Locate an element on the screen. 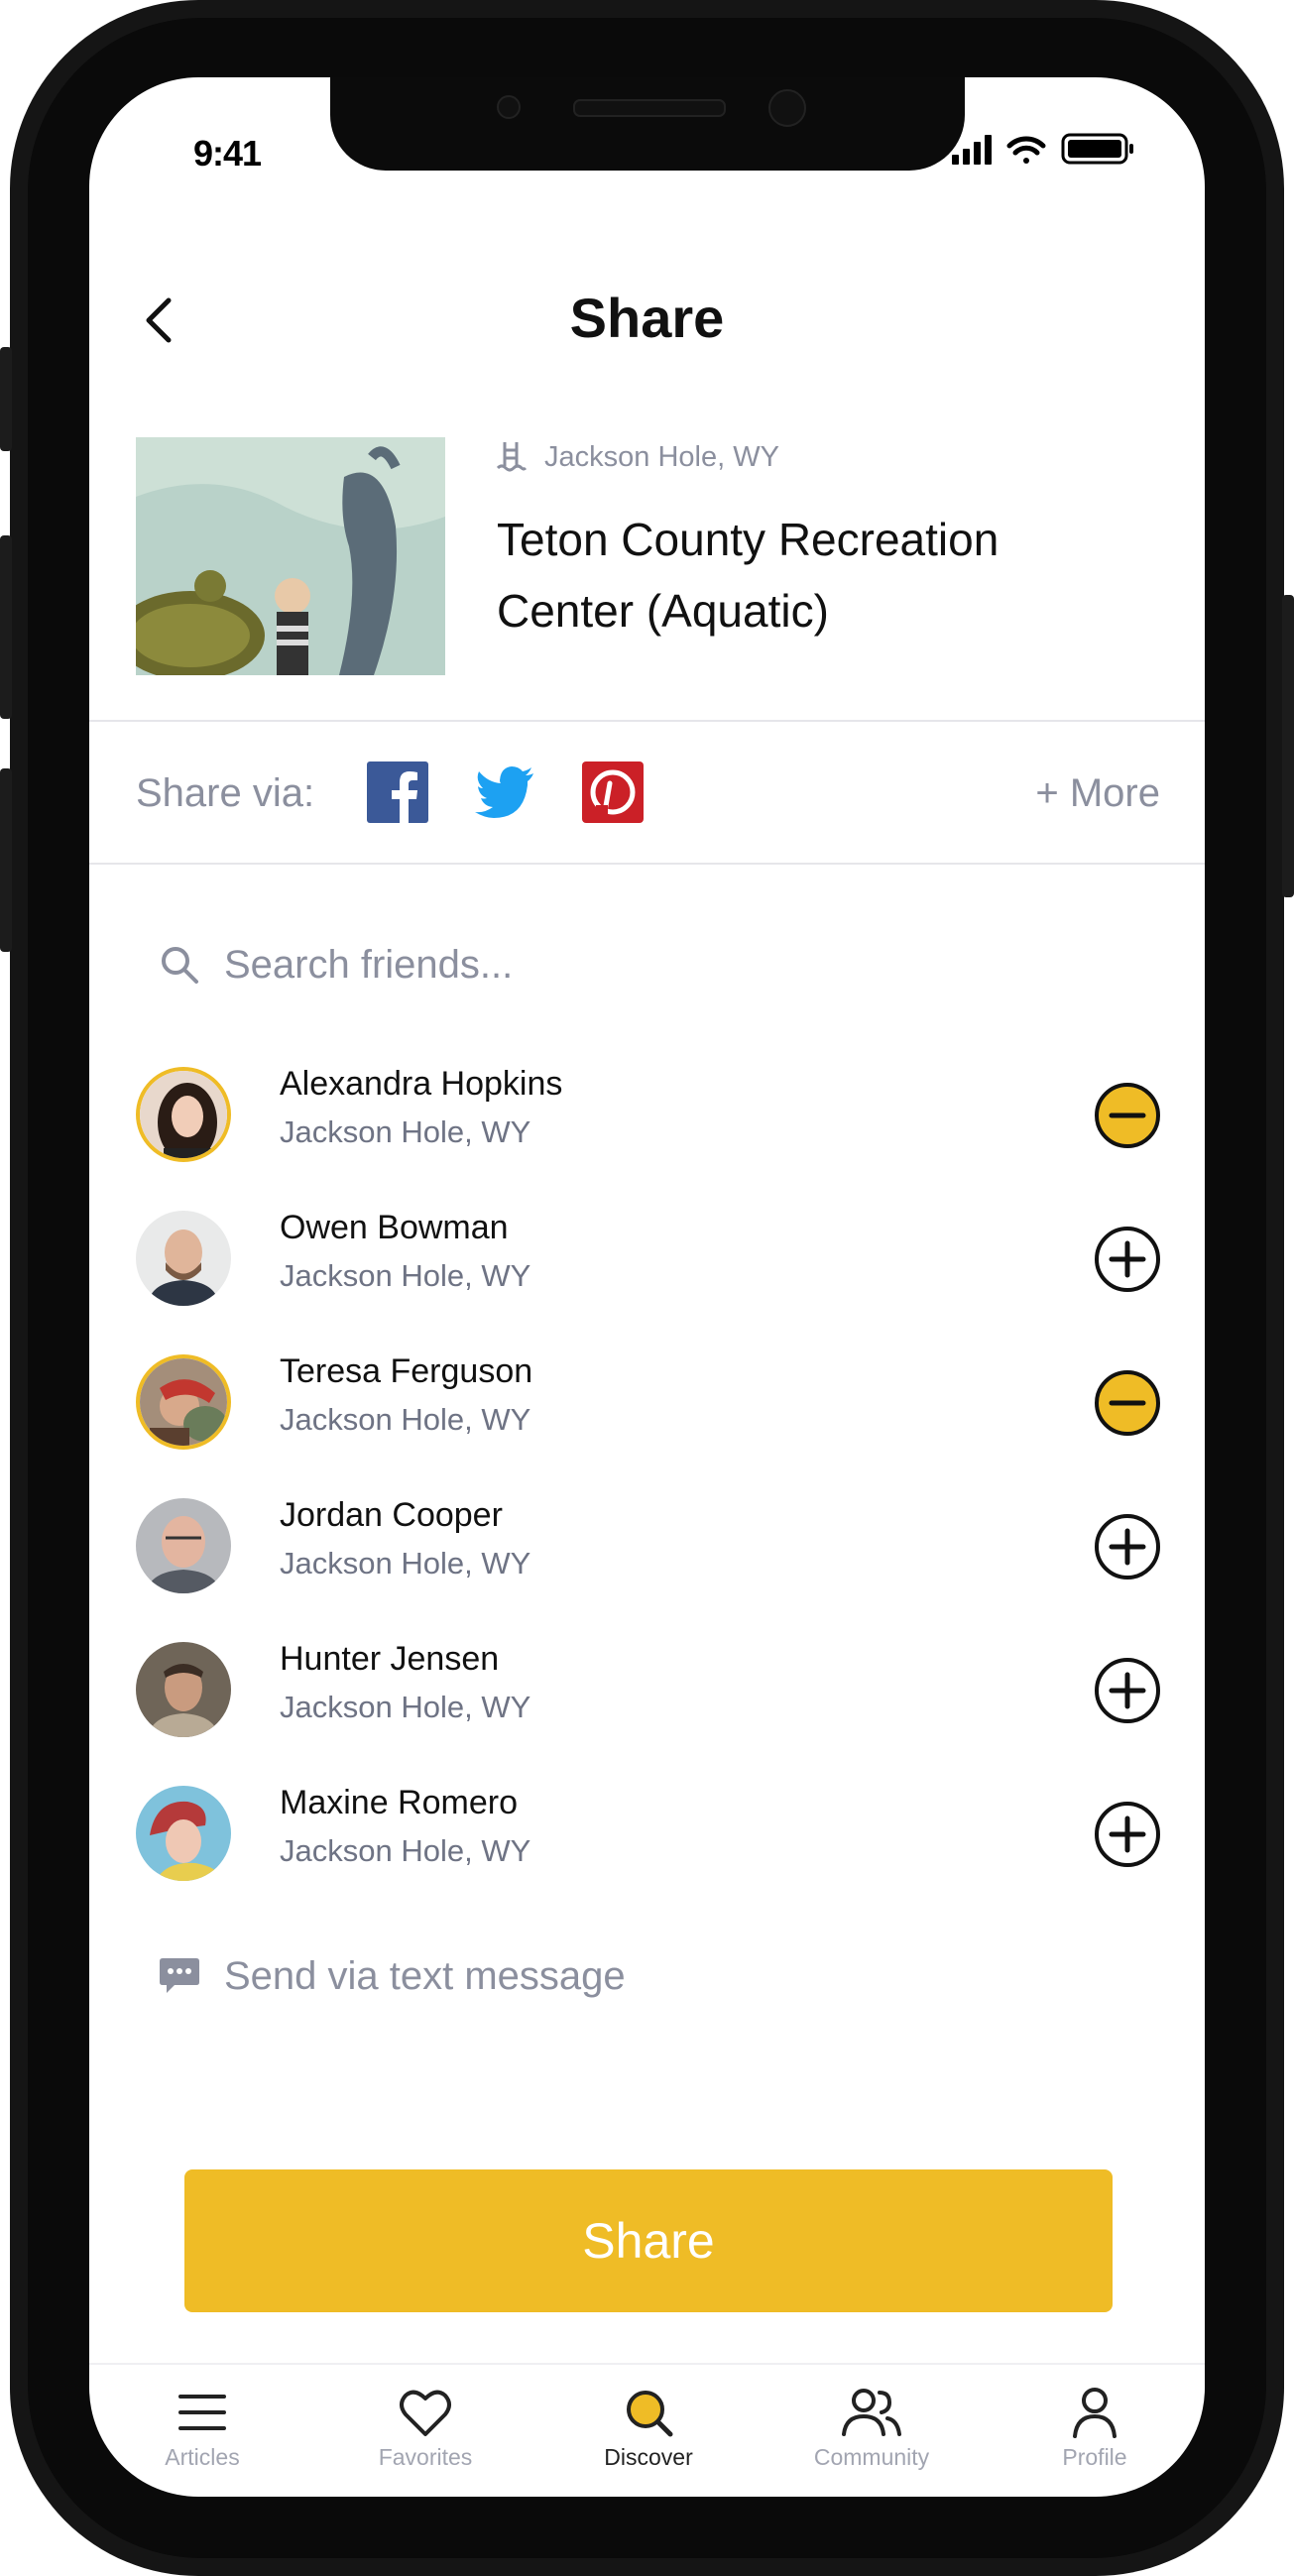  notch is located at coordinates (647, 124).